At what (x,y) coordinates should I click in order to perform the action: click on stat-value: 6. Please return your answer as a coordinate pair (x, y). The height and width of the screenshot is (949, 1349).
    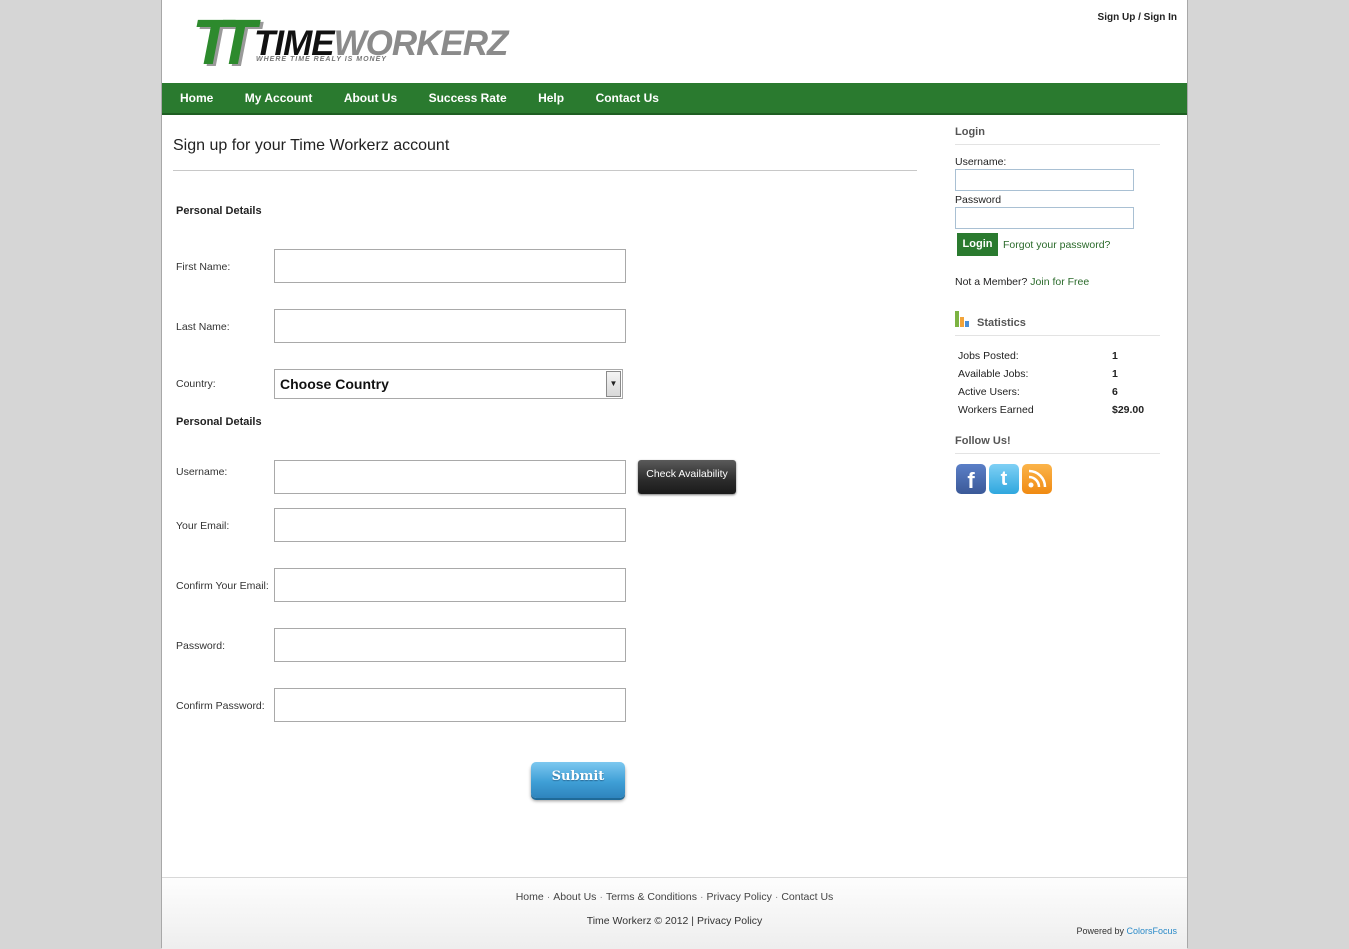
    Looking at the image, I should click on (1115, 392).